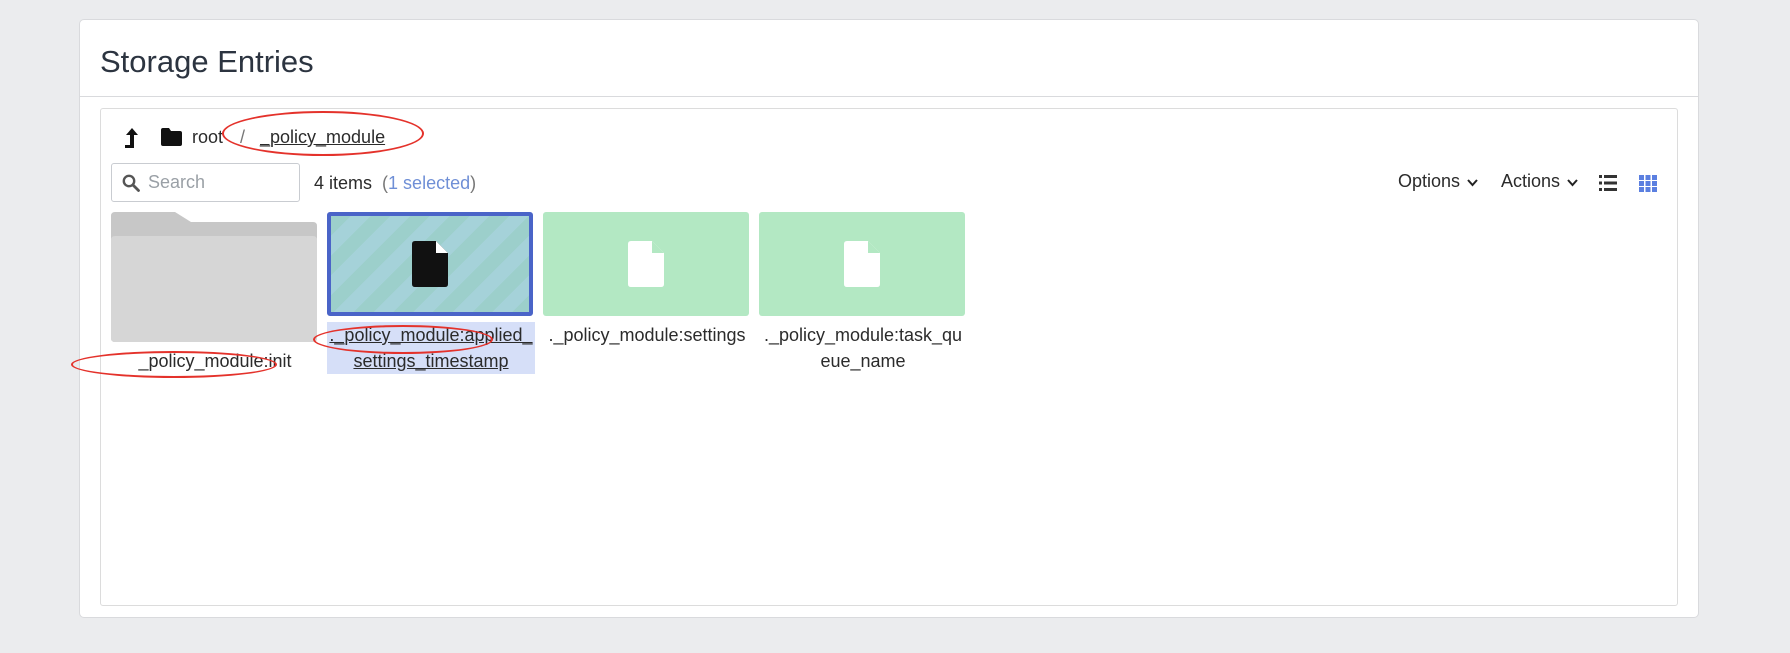 The height and width of the screenshot is (653, 1790). What do you see at coordinates (322, 137) in the screenshot?
I see `breadcrumb-current: _policy_module` at bounding box center [322, 137].